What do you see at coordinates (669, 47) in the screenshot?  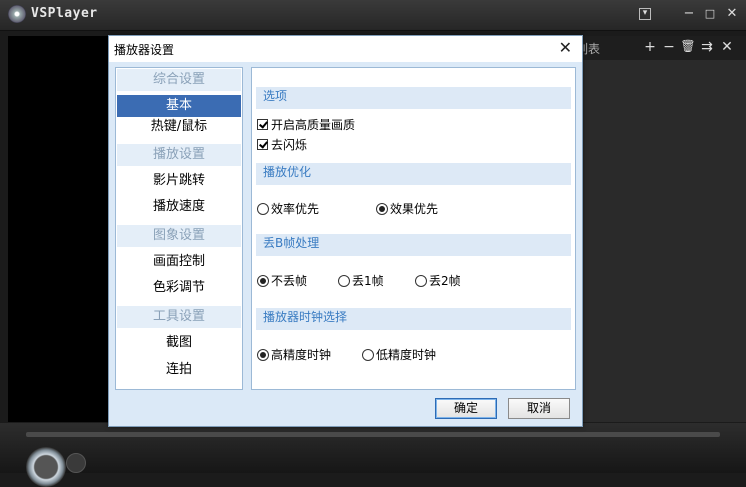 I see `remove-icon: −` at bounding box center [669, 47].